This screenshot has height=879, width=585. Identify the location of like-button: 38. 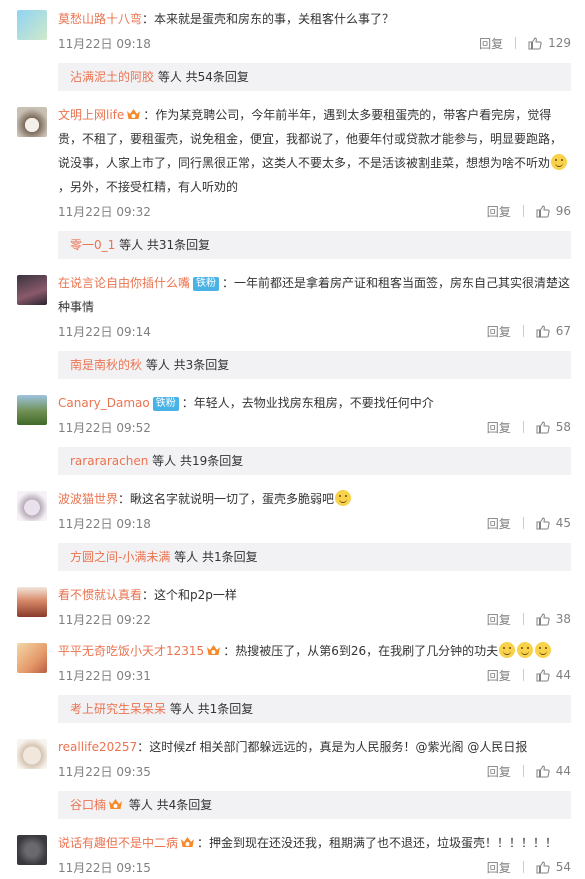
(553, 619).